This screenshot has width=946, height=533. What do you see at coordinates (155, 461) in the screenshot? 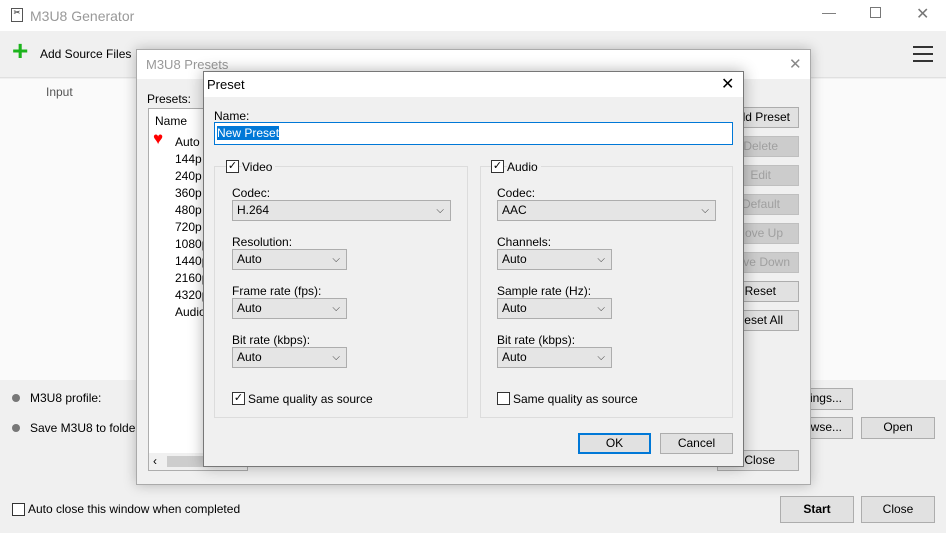
I see `scroll-left-icon: ‹` at bounding box center [155, 461].